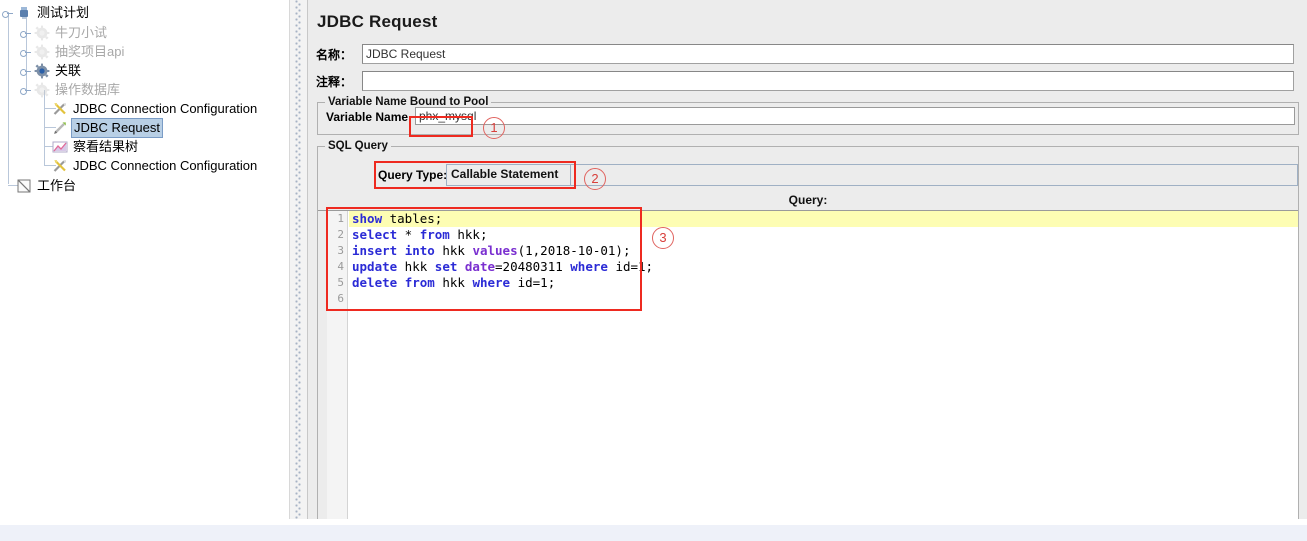 The height and width of the screenshot is (541, 1307). I want to click on split-pane-divider, so click(298, 259).